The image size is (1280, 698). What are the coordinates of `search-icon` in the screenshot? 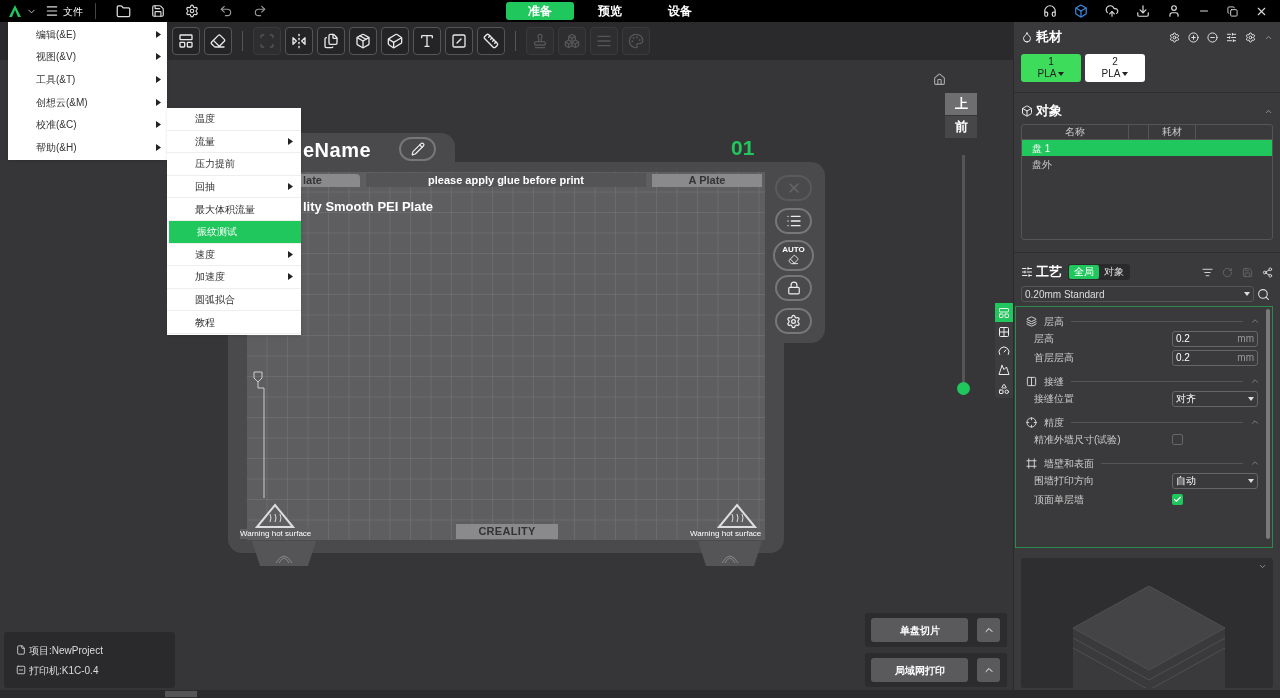 It's located at (1263, 294).